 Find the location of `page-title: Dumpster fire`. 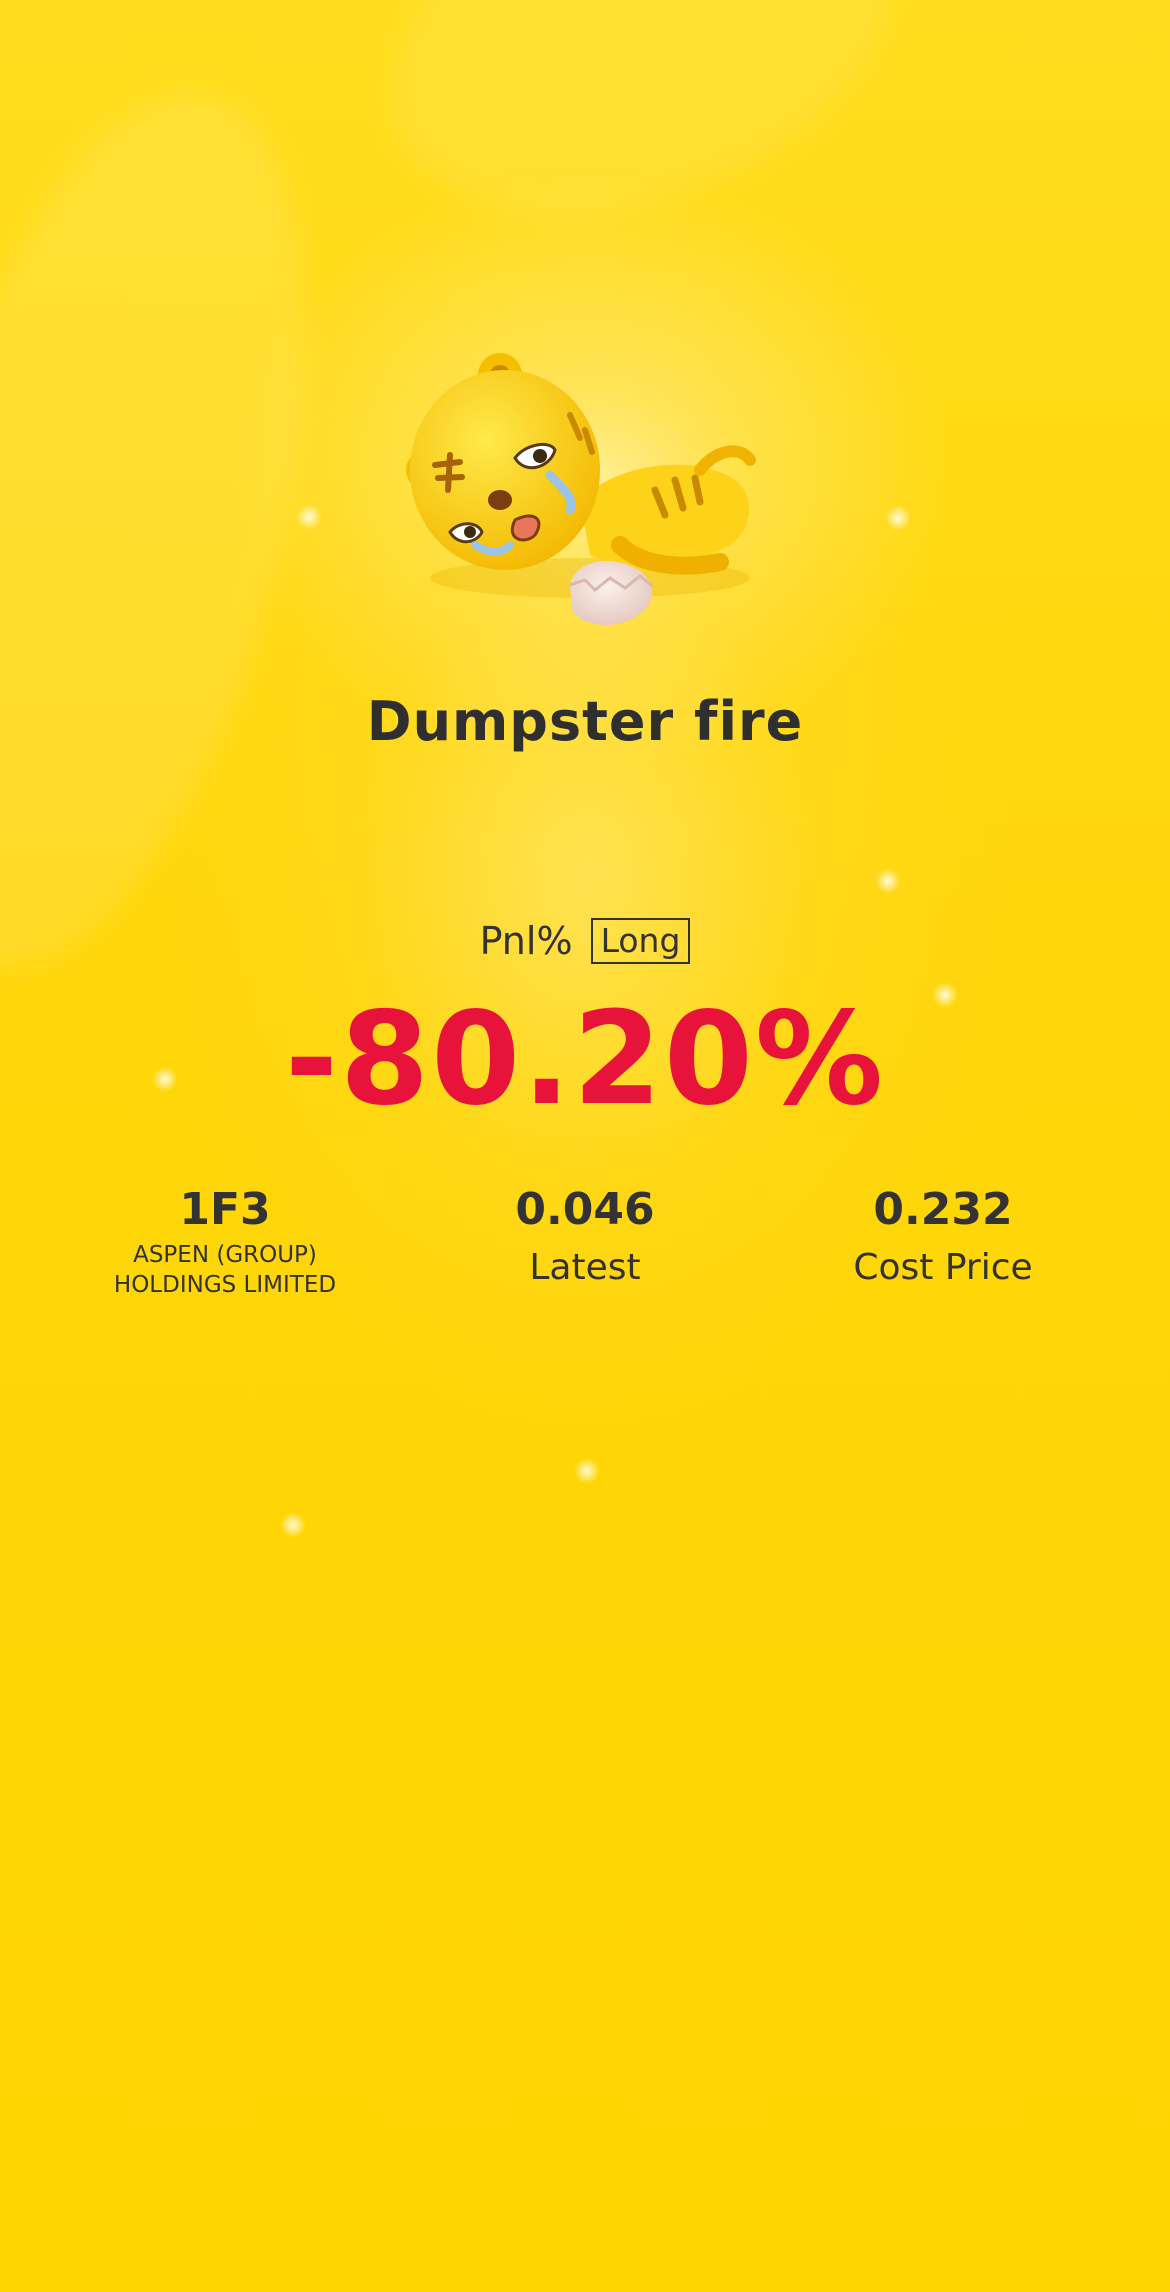

page-title: Dumpster fire is located at coordinates (585, 721).